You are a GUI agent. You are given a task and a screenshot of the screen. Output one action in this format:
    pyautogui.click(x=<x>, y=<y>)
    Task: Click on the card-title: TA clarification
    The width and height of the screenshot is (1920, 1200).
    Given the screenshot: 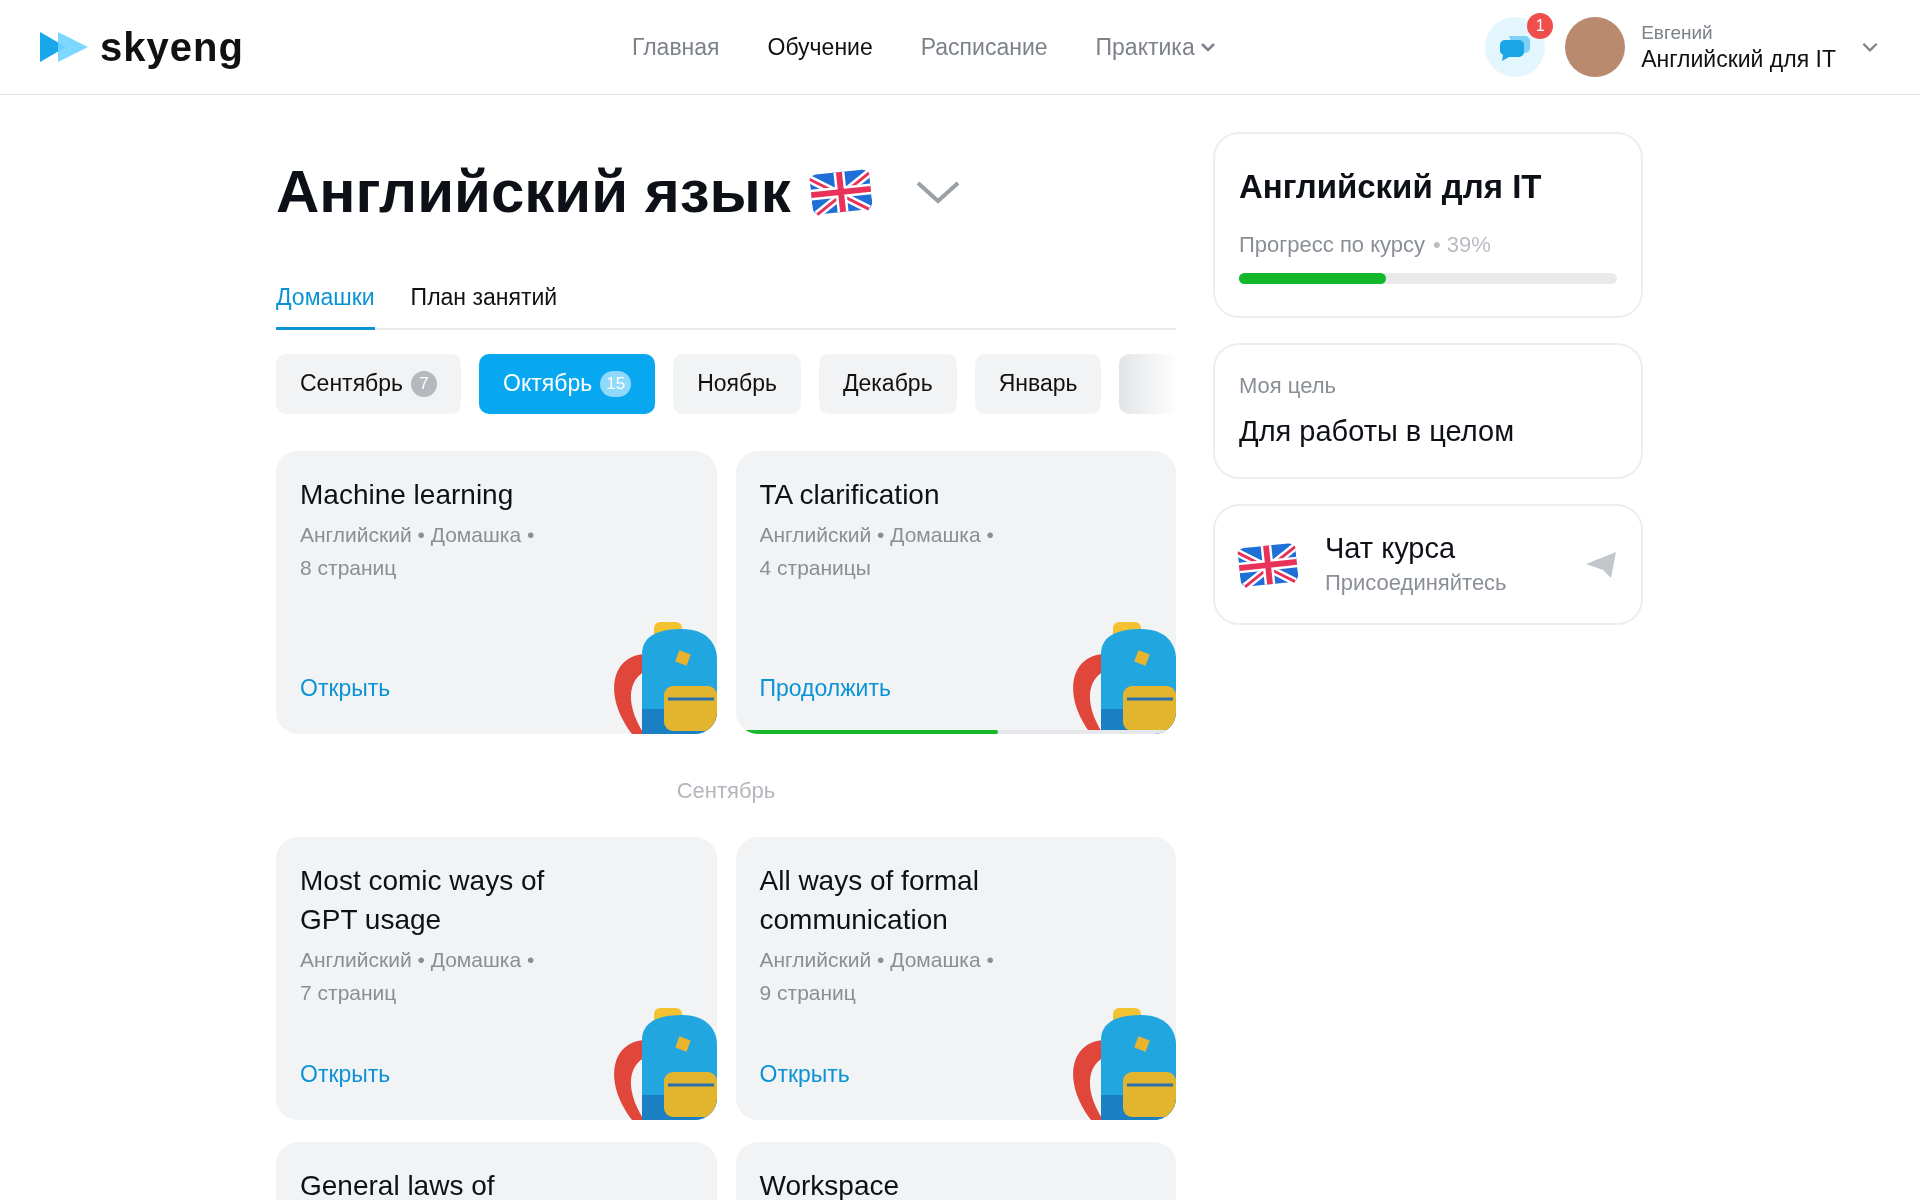 What is the action you would take?
    pyautogui.click(x=850, y=494)
    